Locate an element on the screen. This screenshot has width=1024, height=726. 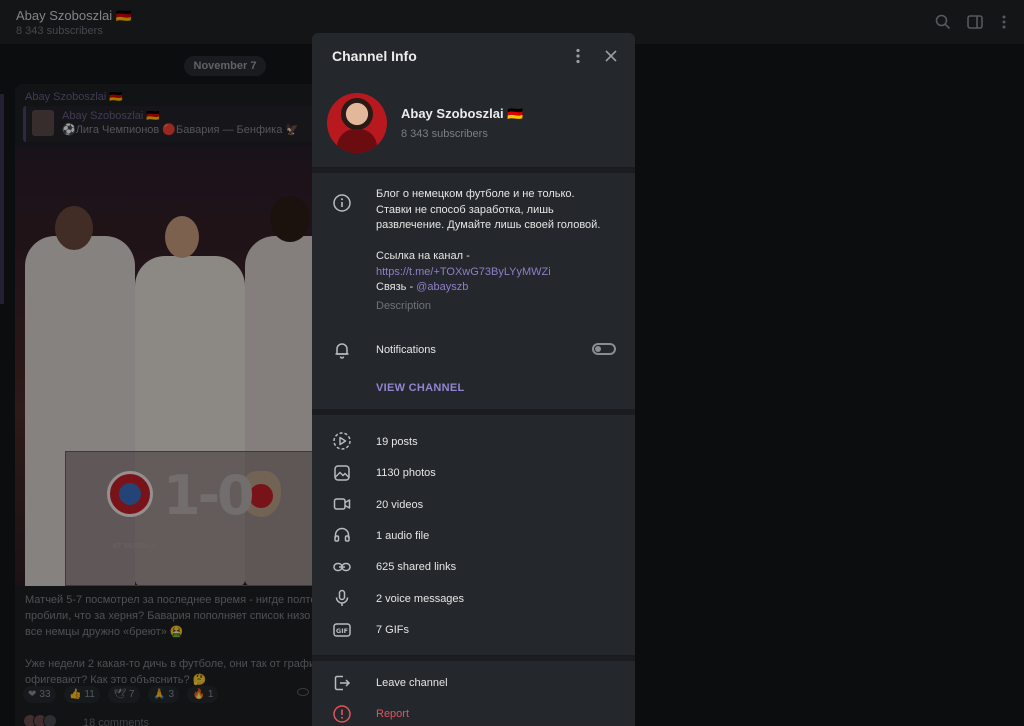
avatar-body is located at coordinates (357, 141).